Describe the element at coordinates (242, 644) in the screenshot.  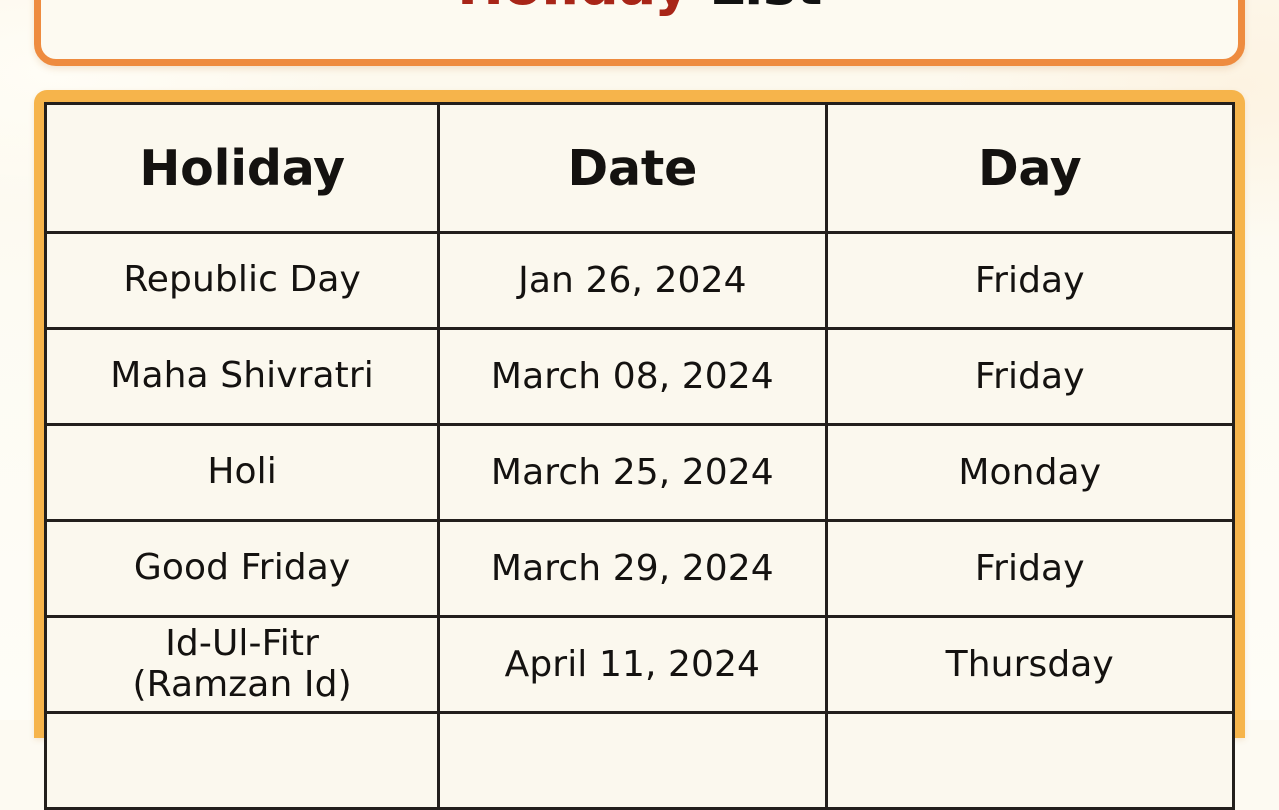
I see `cell-holiday-line1: Id-Ul-Fitr` at that location.